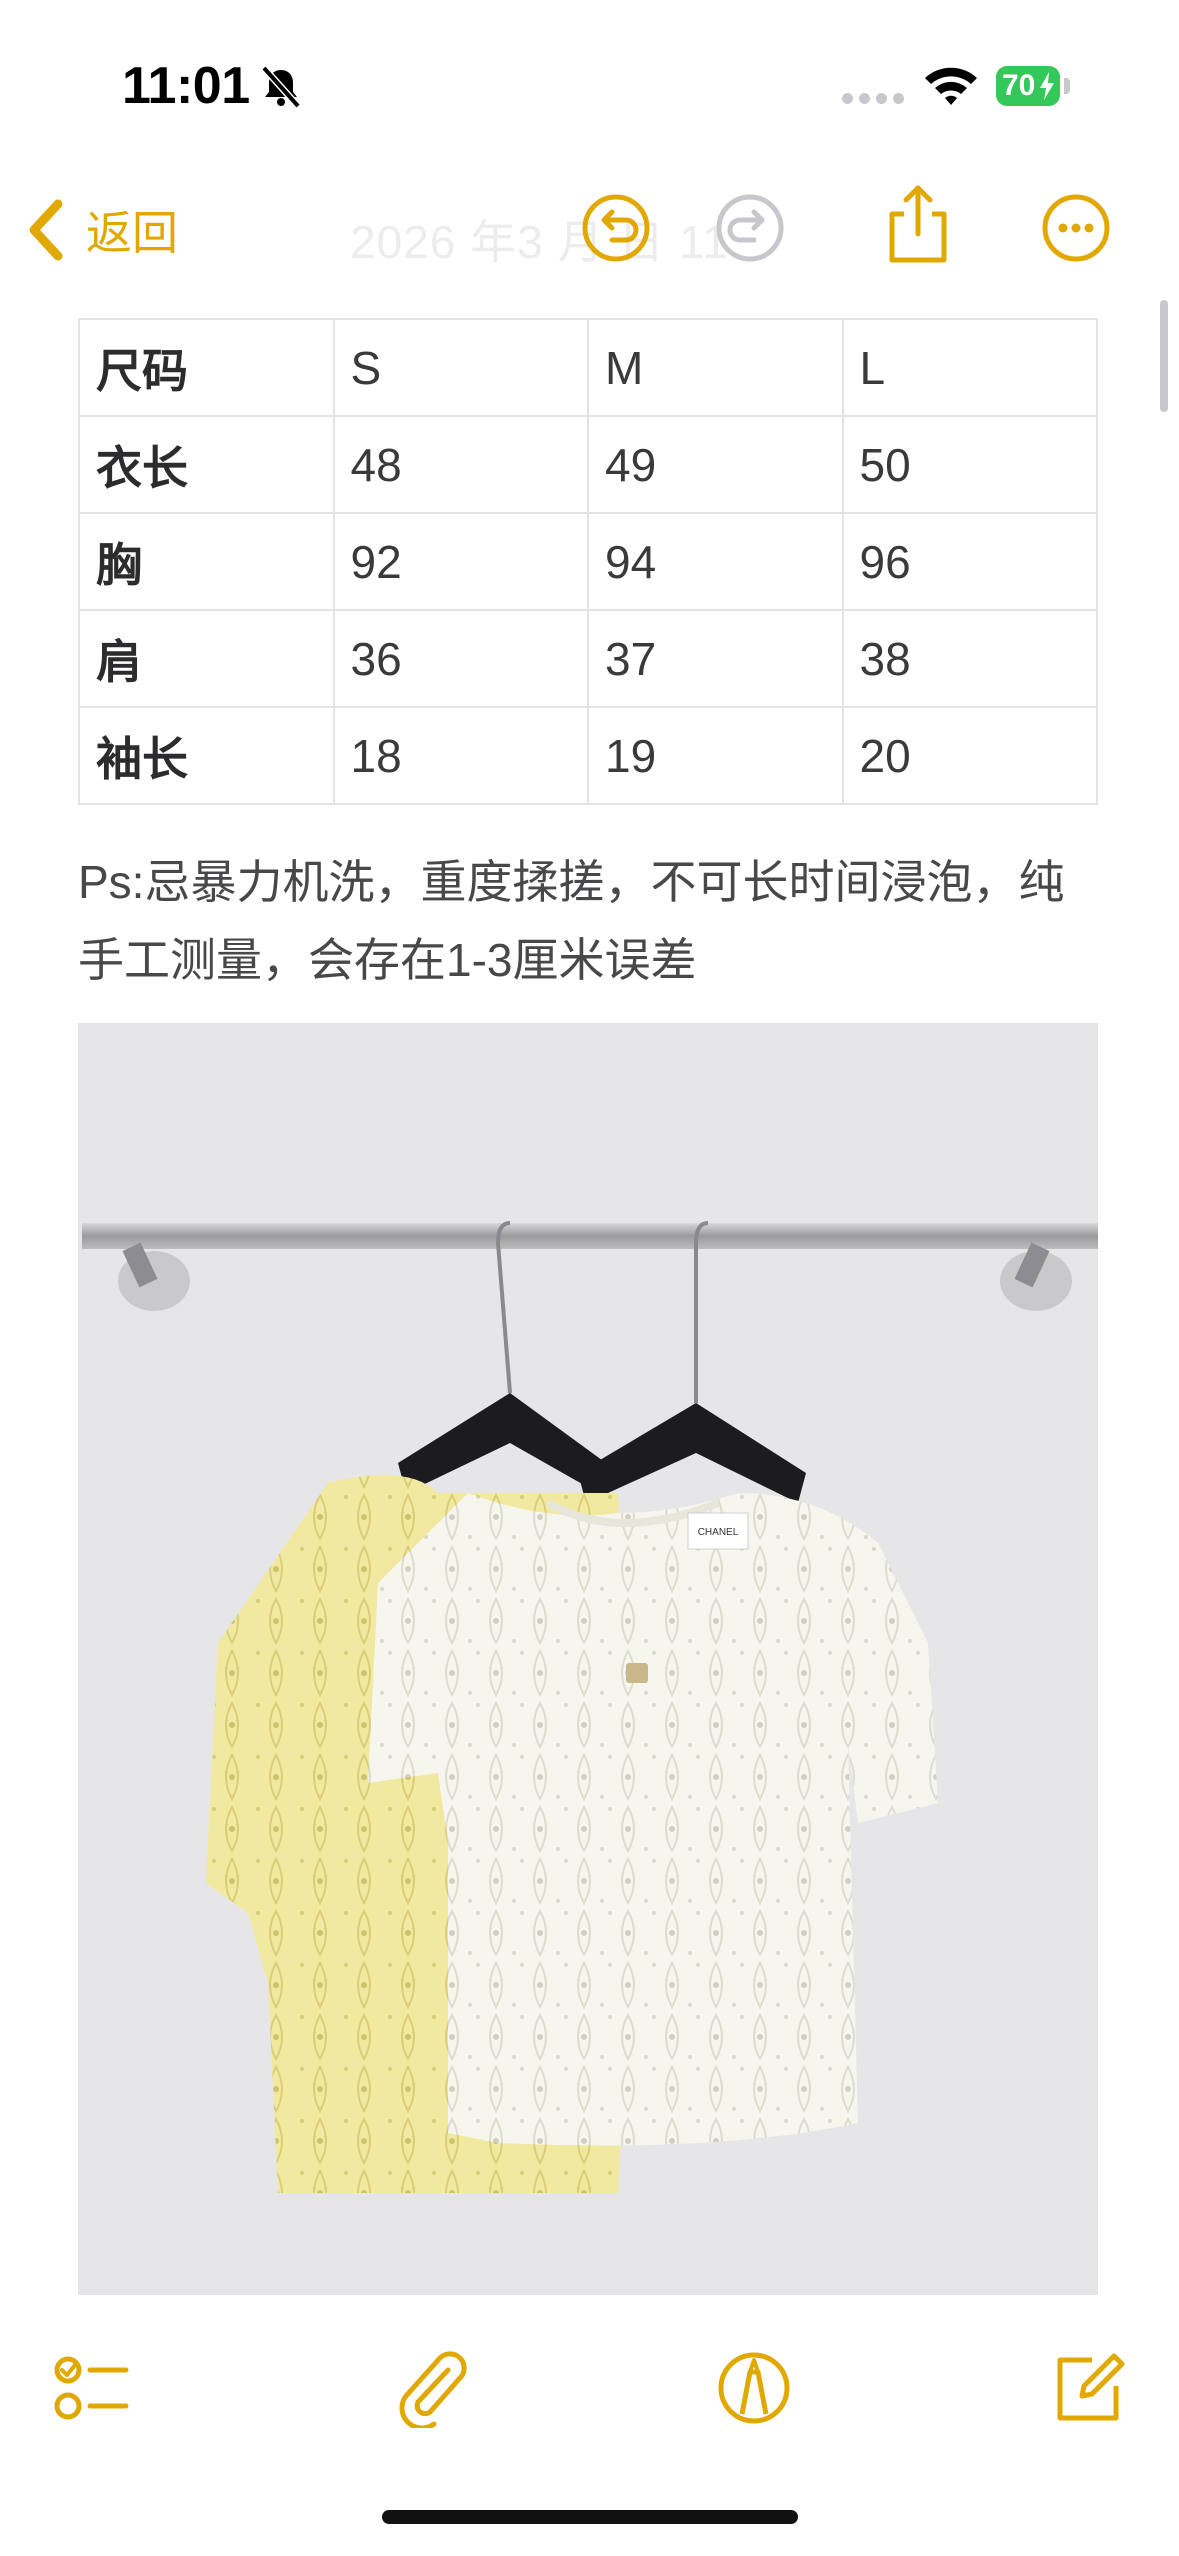 This screenshot has height=2556, width=1179. Describe the element at coordinates (460, 658) in the screenshot. I see `table-cell: 36` at that location.